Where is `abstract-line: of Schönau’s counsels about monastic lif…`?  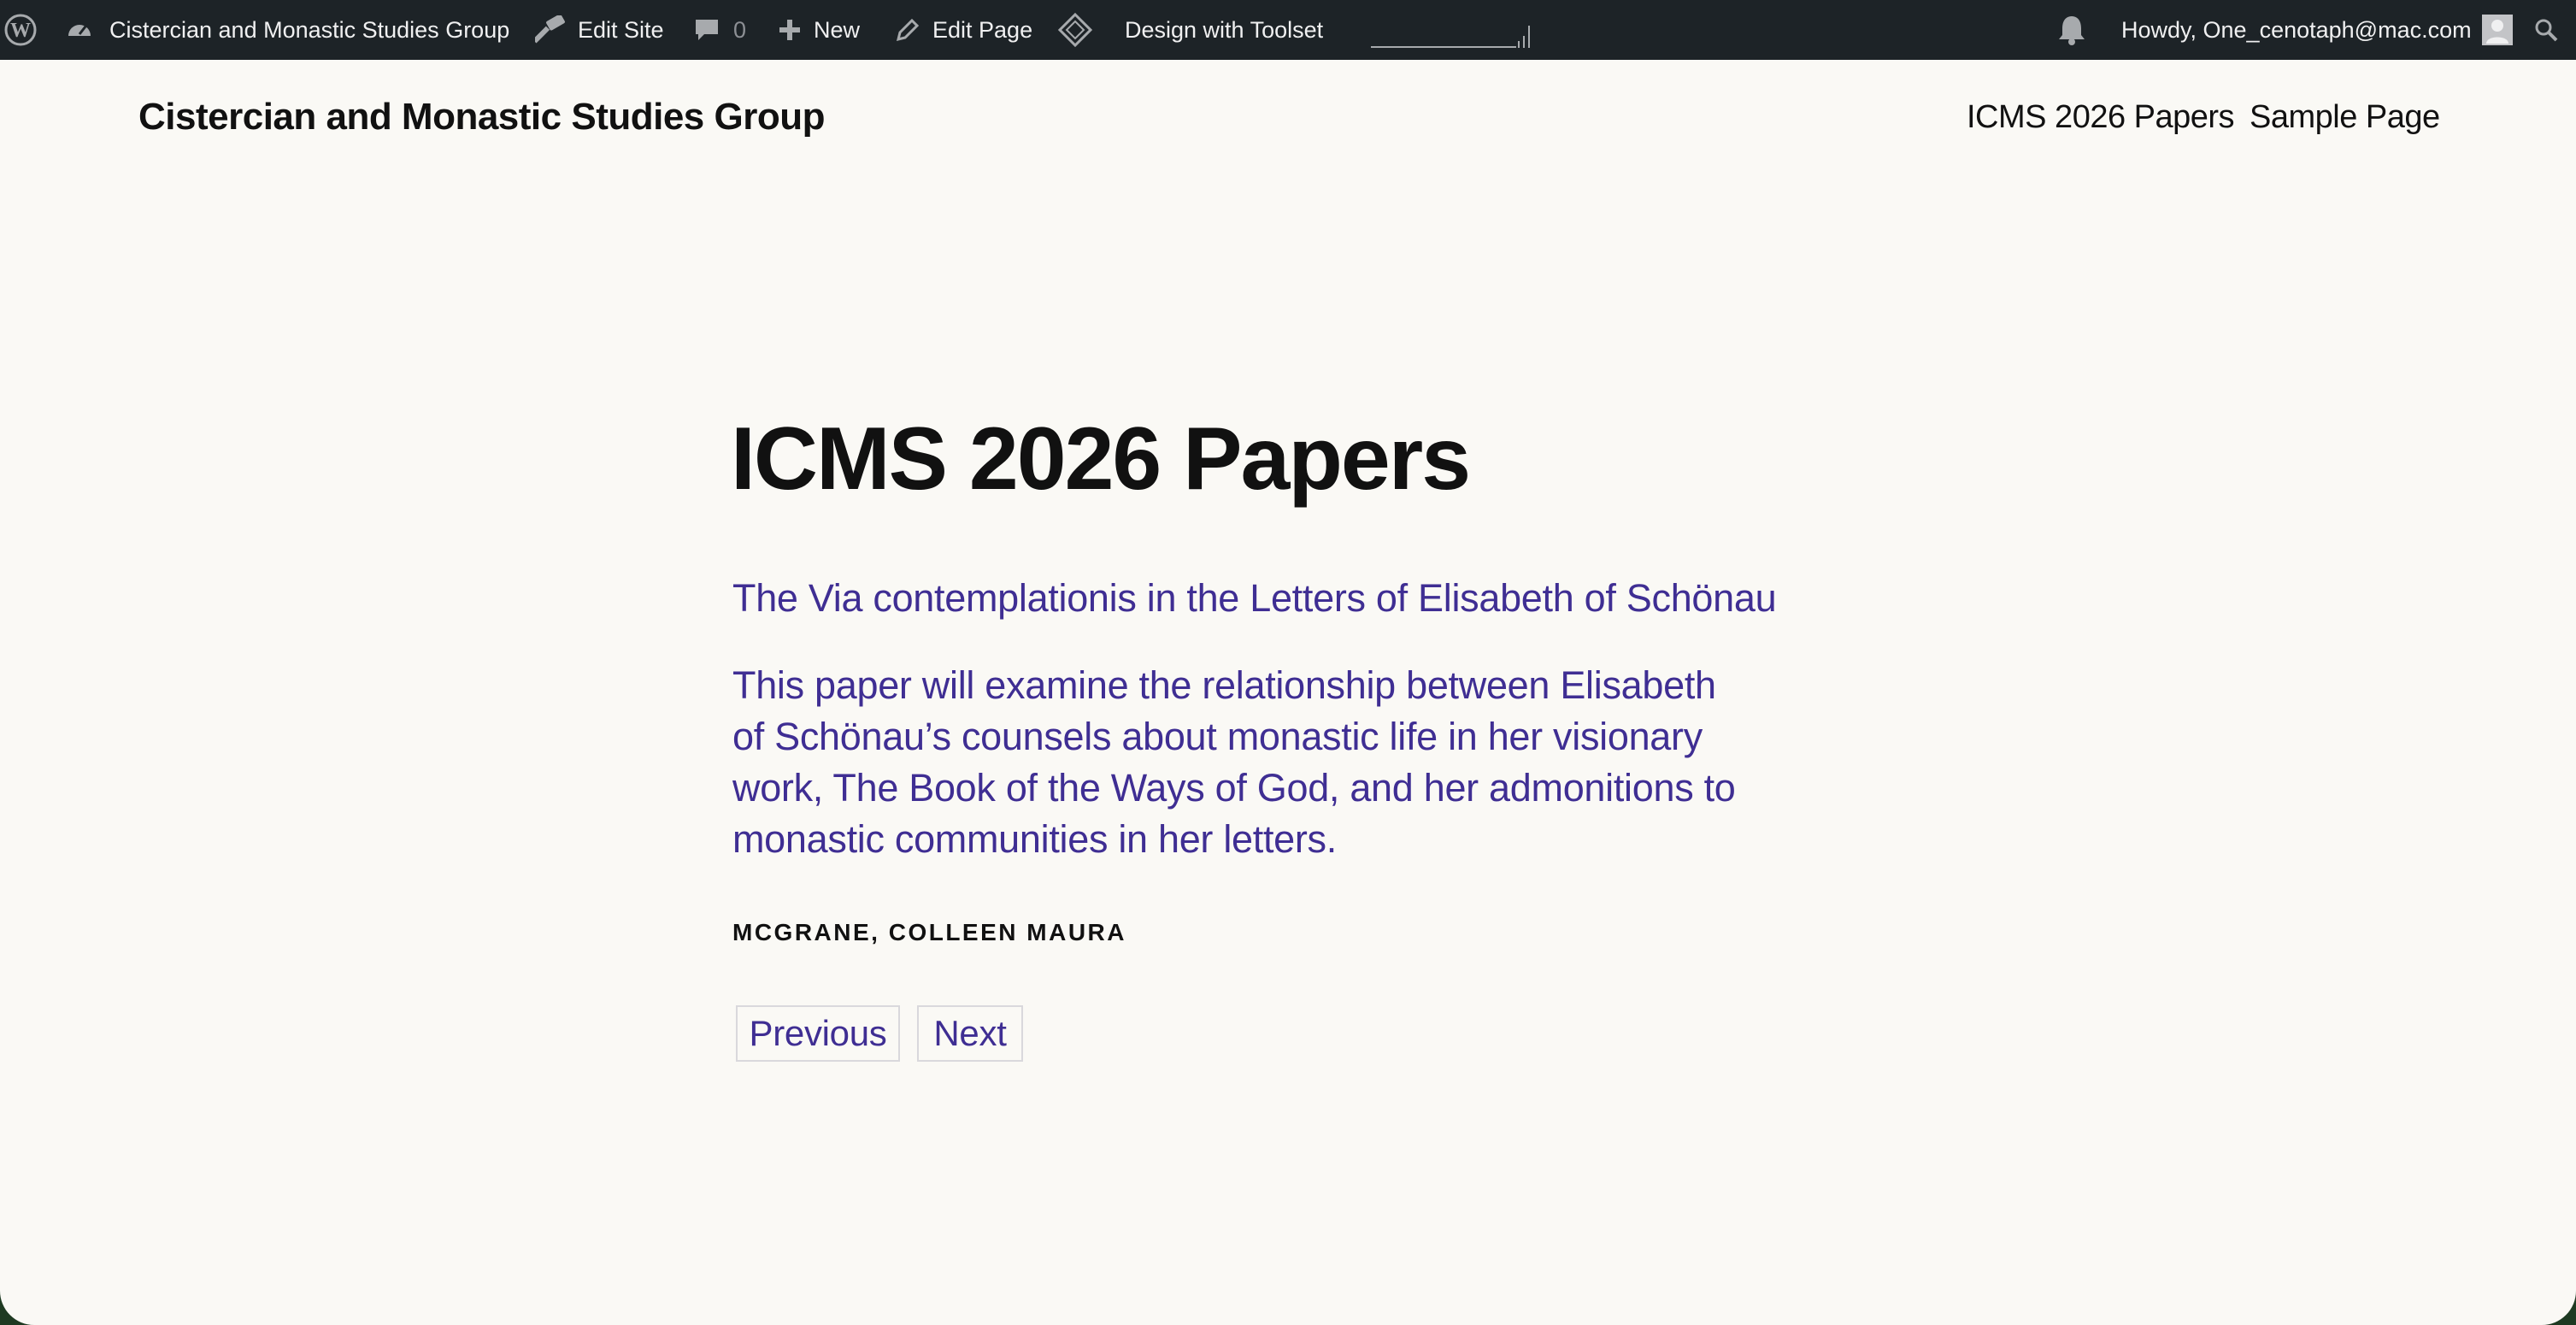 abstract-line: of Schönau’s counsels about monastic lif… is located at coordinates (1217, 736).